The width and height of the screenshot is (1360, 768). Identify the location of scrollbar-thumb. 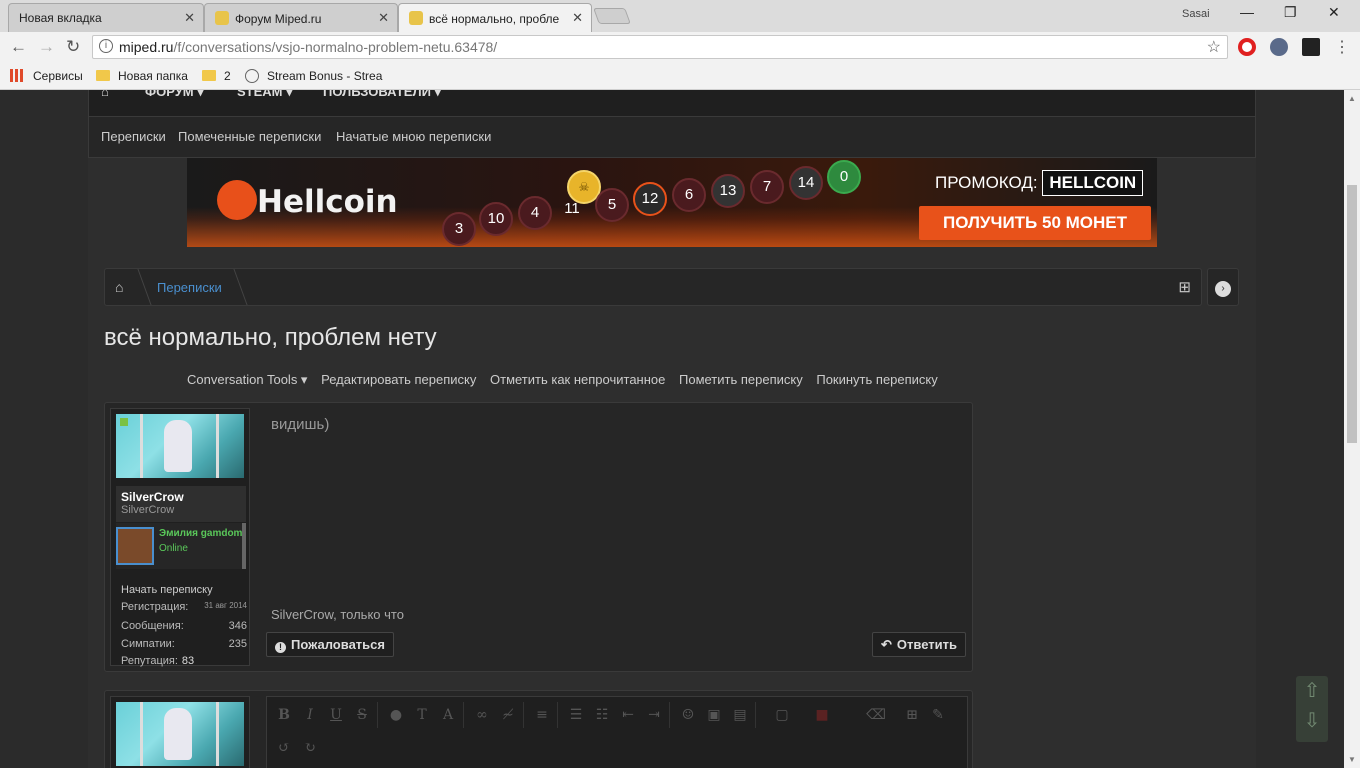
(1352, 314).